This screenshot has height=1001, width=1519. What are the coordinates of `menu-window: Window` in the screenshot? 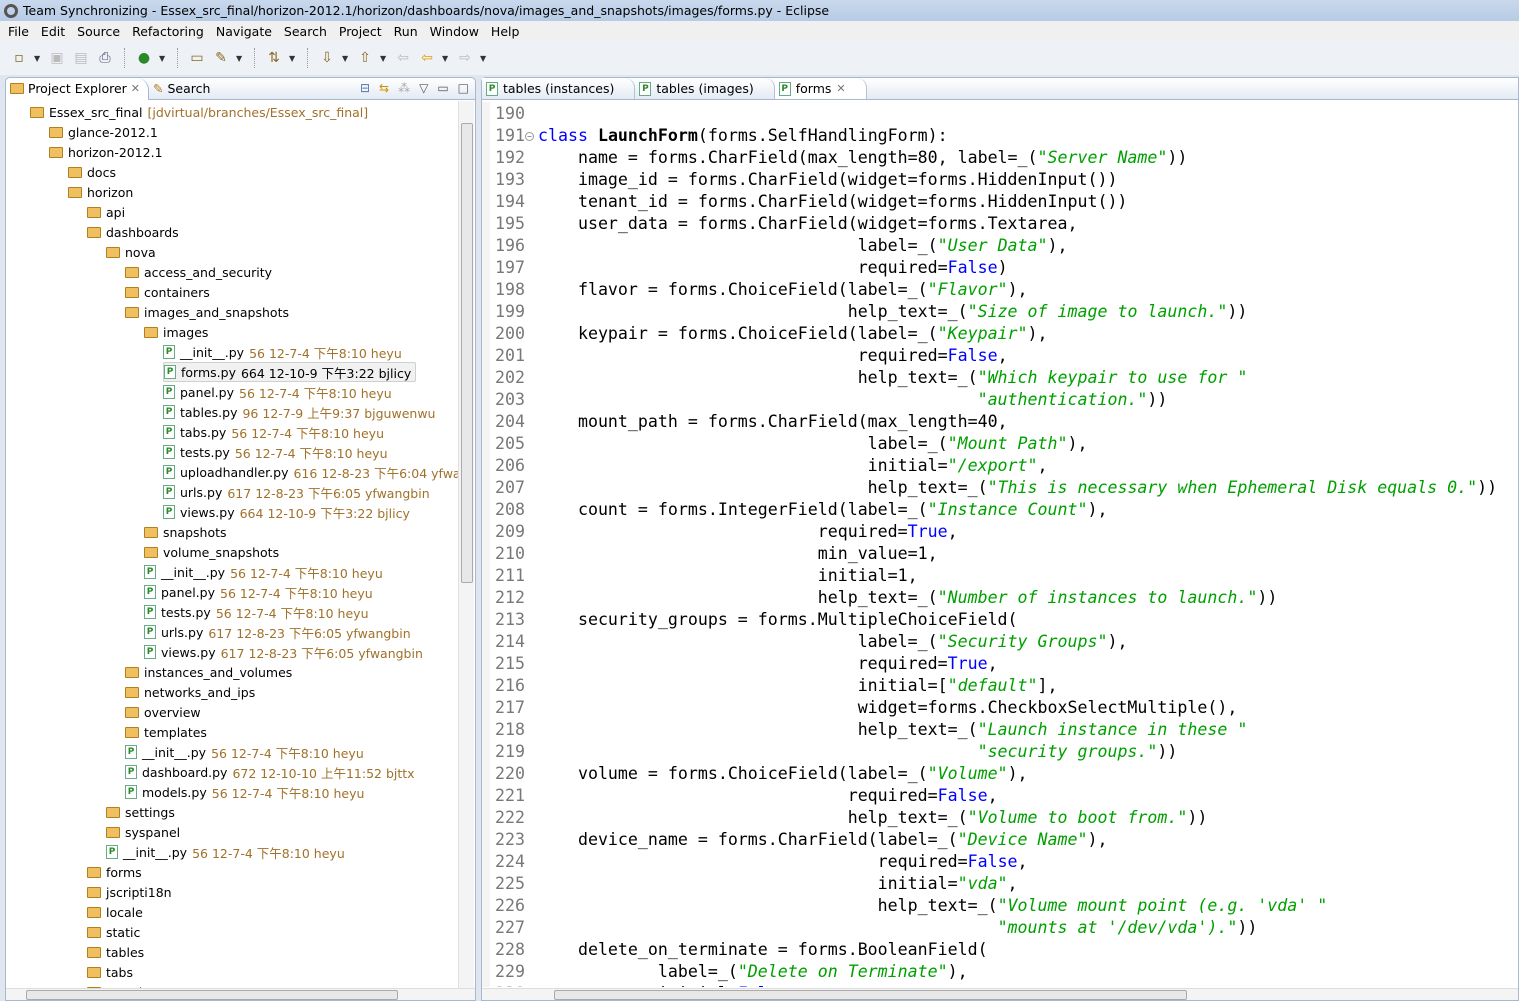 It's located at (455, 31).